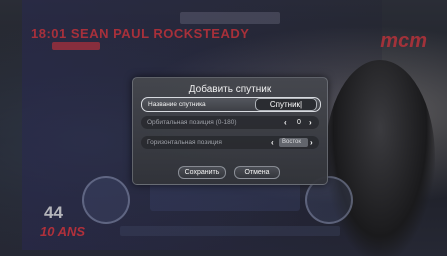 This screenshot has height=256, width=447. What do you see at coordinates (140, 33) in the screenshot?
I see `tv-channel-title: 18:01 SEAN PAUL ROCKSTEADY` at bounding box center [140, 33].